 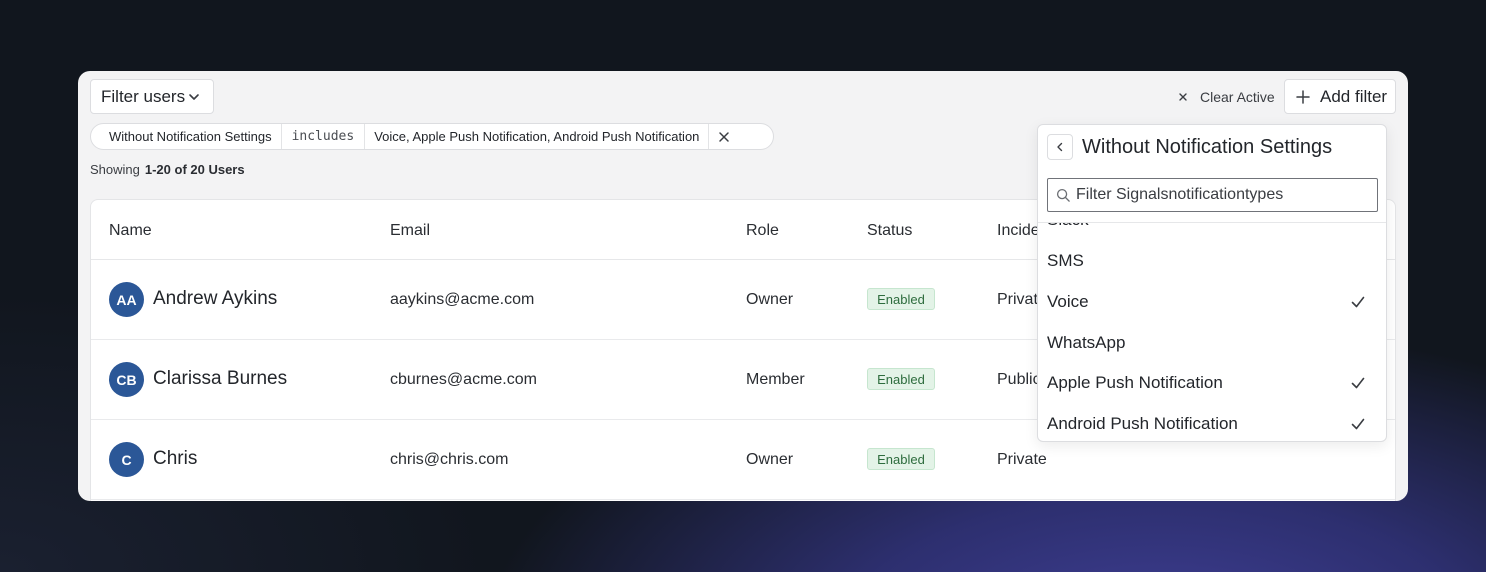 I want to click on option-label: Apple Push Notification, so click(x=1135, y=382).